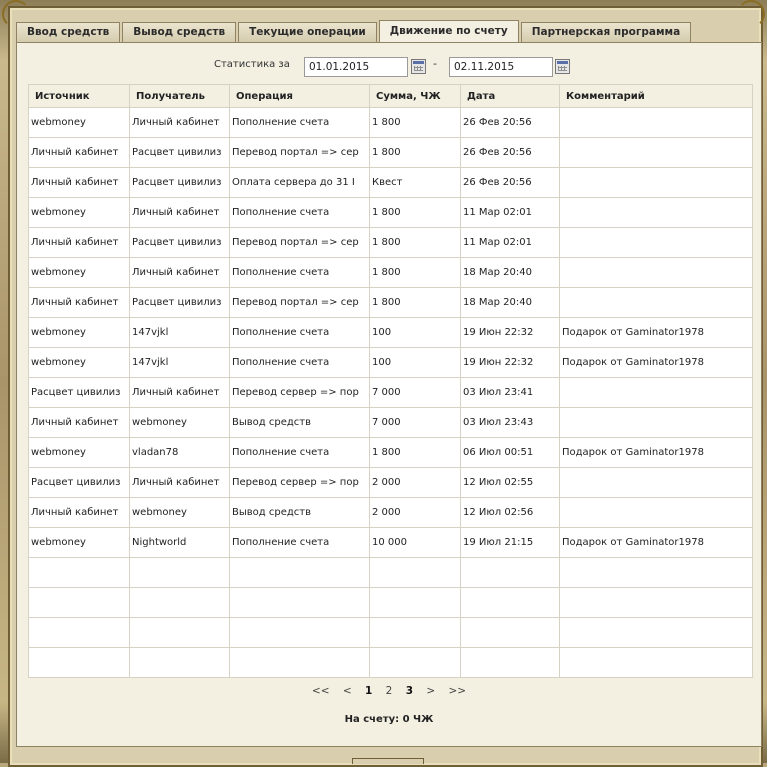 The height and width of the screenshot is (767, 767). I want to click on cell-recipient, so click(179, 632).